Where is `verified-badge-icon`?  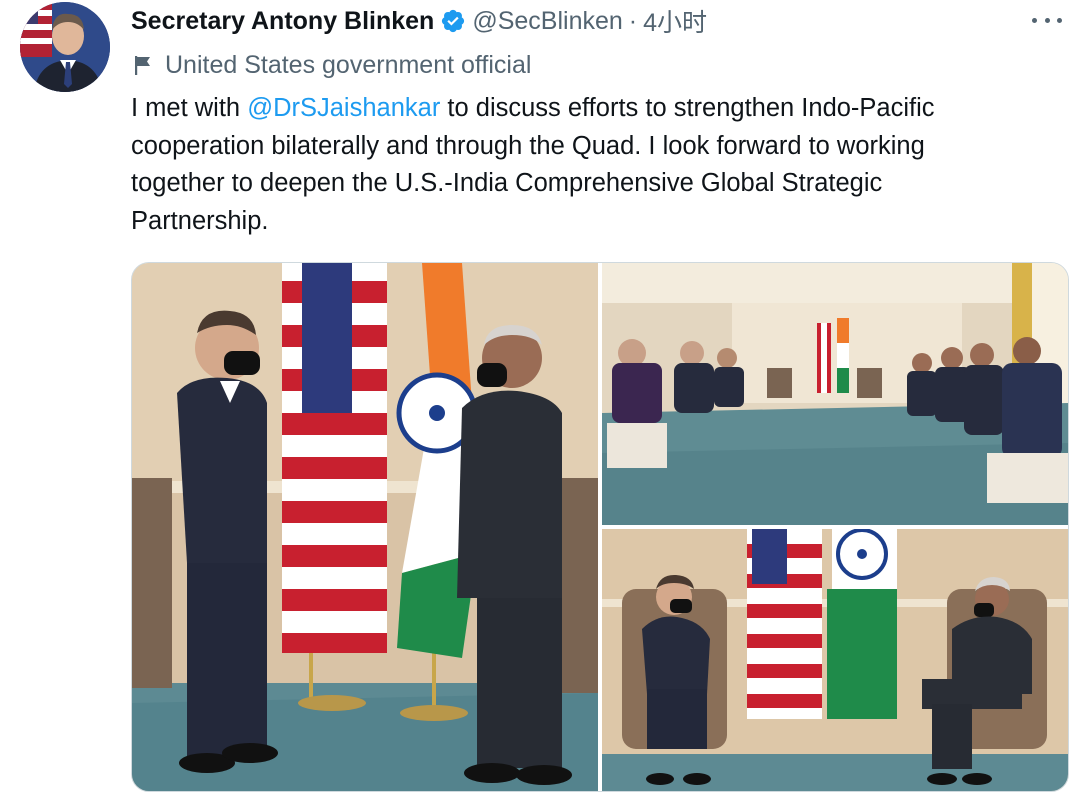
verified-badge-icon is located at coordinates (453, 21).